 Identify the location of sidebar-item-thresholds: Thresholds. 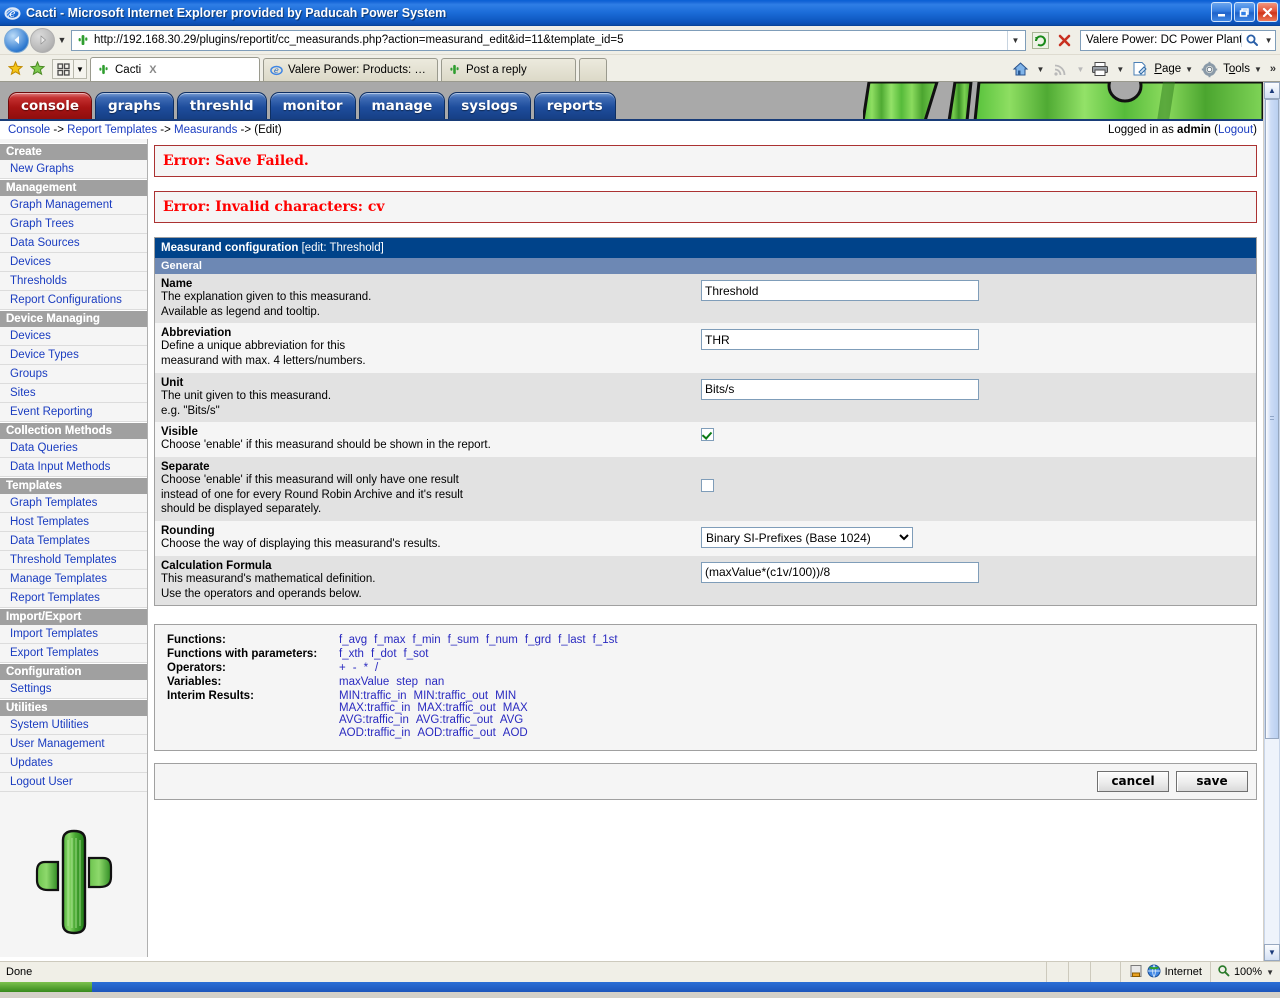
(73, 281).